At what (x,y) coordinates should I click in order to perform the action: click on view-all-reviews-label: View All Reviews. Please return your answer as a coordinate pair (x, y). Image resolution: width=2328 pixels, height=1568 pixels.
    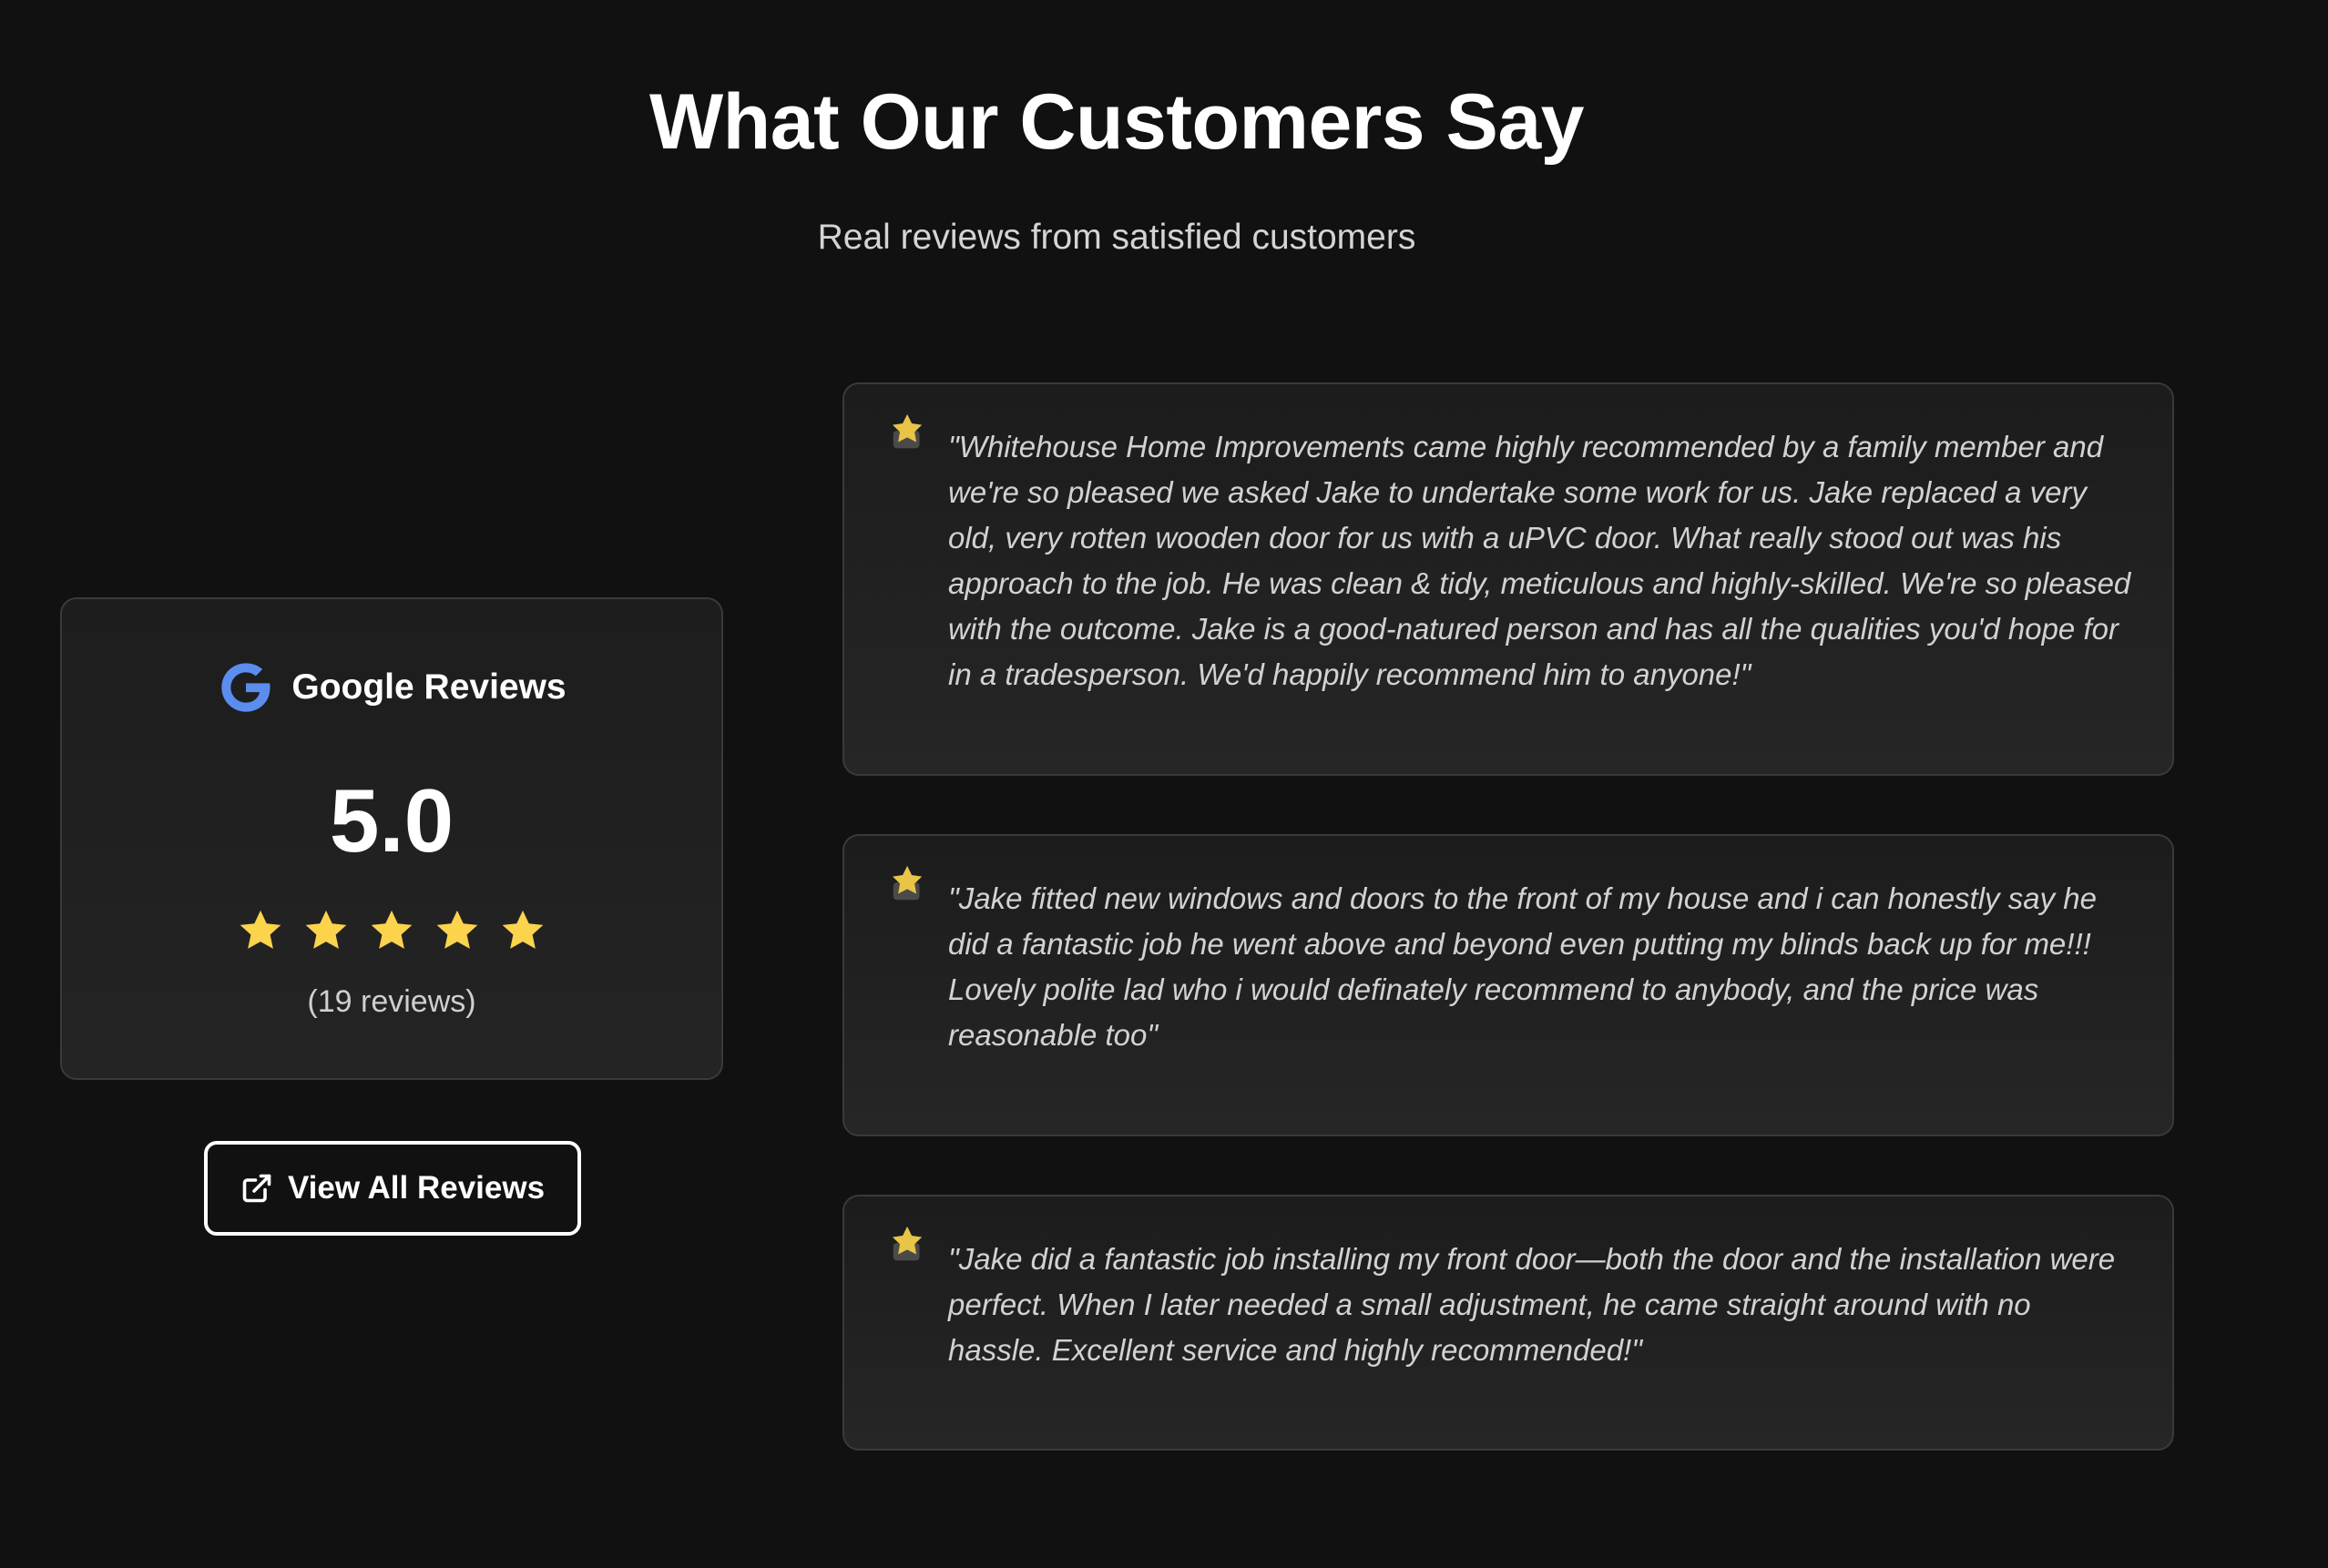
    Looking at the image, I should click on (417, 1188).